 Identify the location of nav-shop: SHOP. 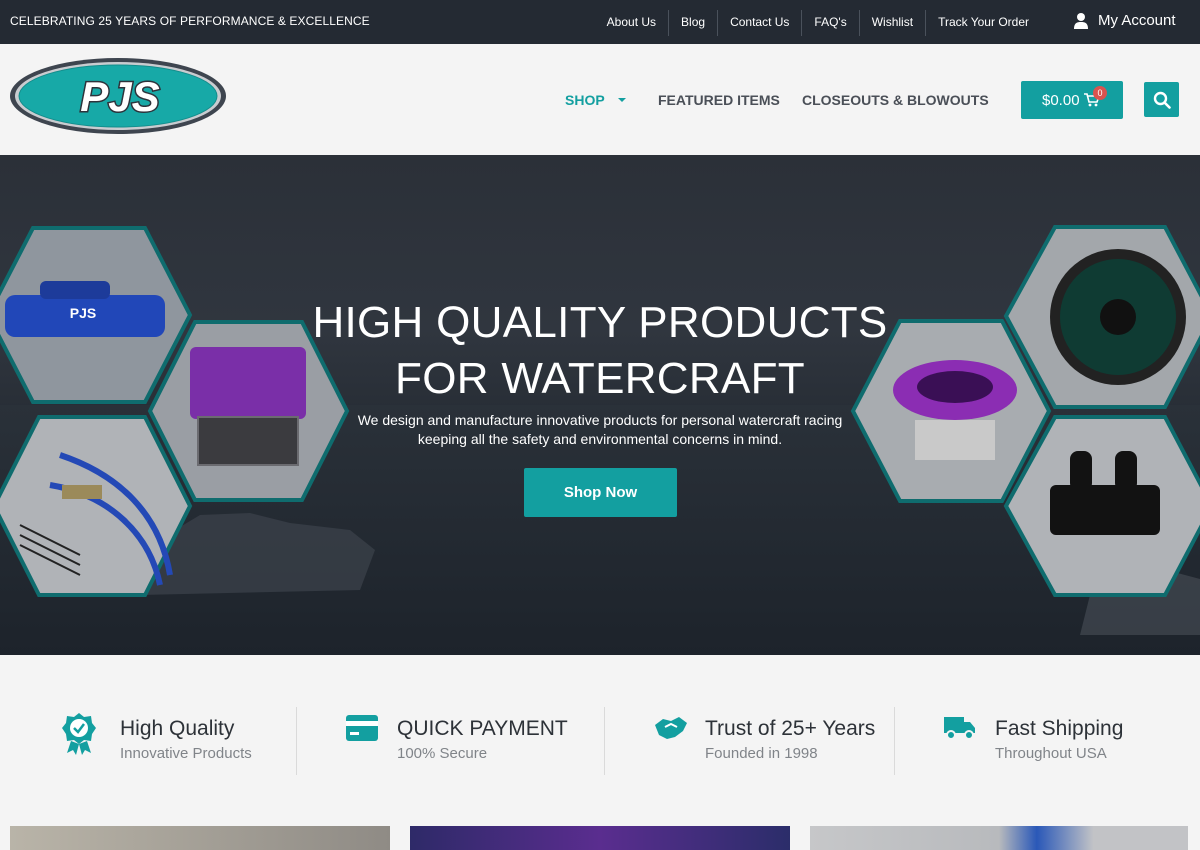
(596, 100).